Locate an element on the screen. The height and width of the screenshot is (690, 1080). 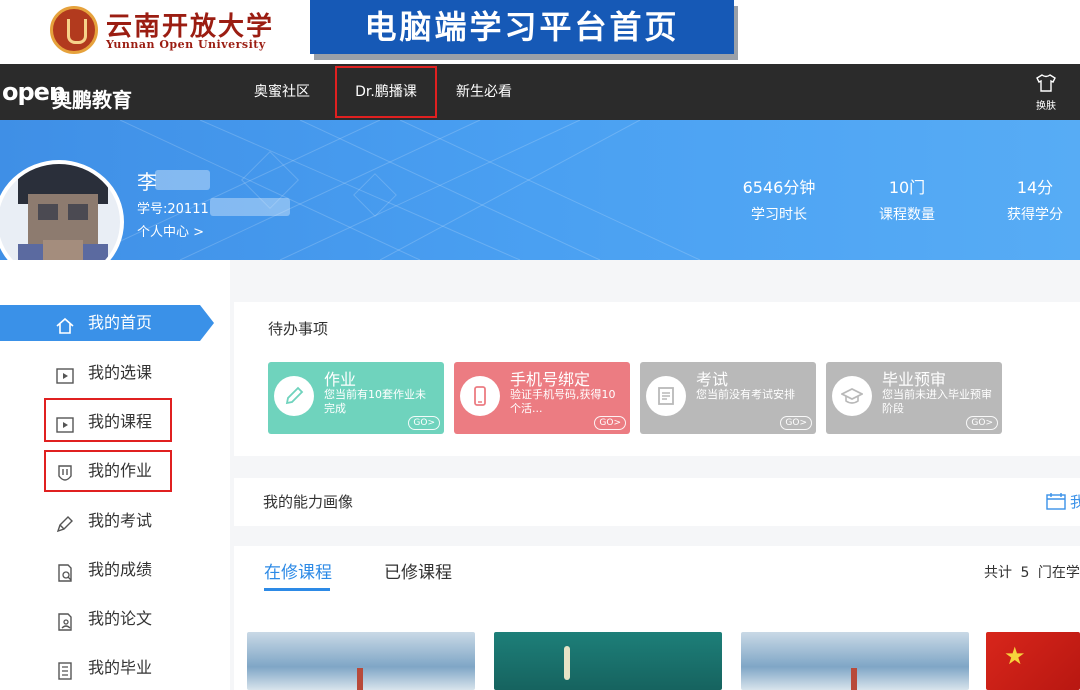
todo-card-graduation-review: 毕业预审 您当前未进入毕业预审阶段 GO> is located at coordinates (914, 398).